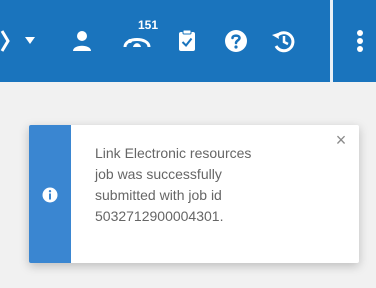 The image size is (376, 288). What do you see at coordinates (284, 41) in the screenshot?
I see `history-icon` at bounding box center [284, 41].